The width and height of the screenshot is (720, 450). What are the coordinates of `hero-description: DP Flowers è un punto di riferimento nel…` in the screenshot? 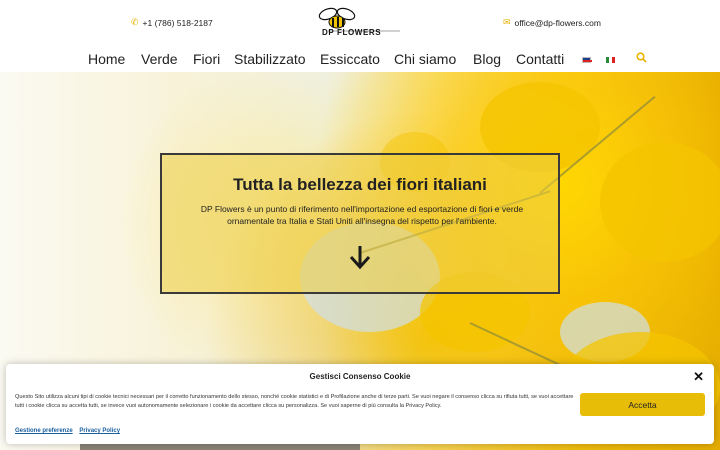 It's located at (362, 215).